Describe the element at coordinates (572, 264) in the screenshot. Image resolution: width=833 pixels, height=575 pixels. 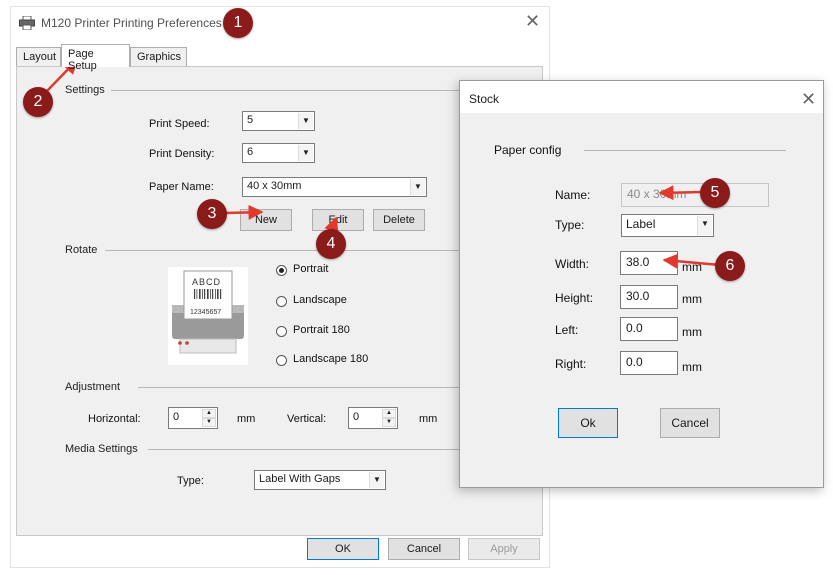
I see `width-label: Width:` at that location.